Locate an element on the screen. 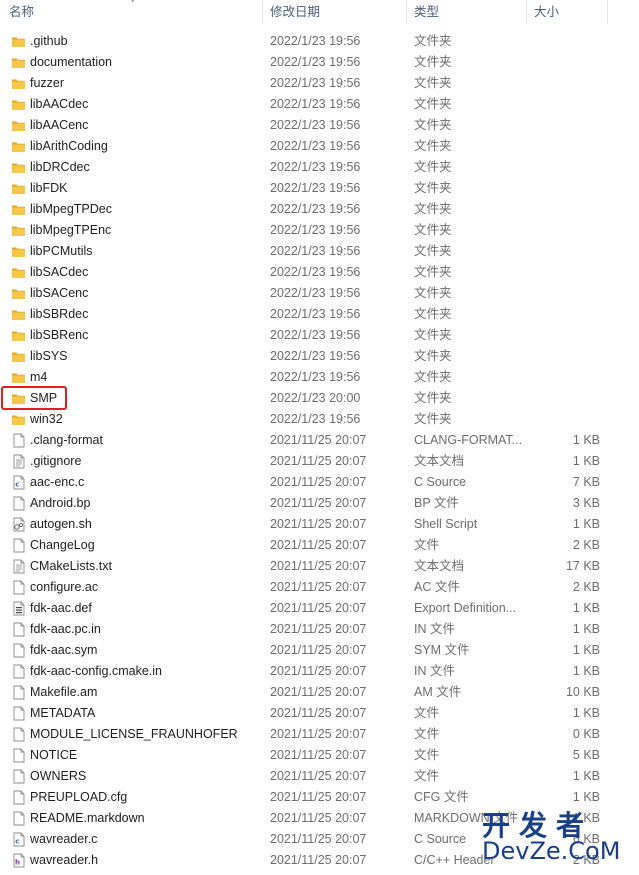 The image size is (639, 875). file-row: OWNERS 2021/11/25 20:07 文件 1 KB is located at coordinates (319, 776).